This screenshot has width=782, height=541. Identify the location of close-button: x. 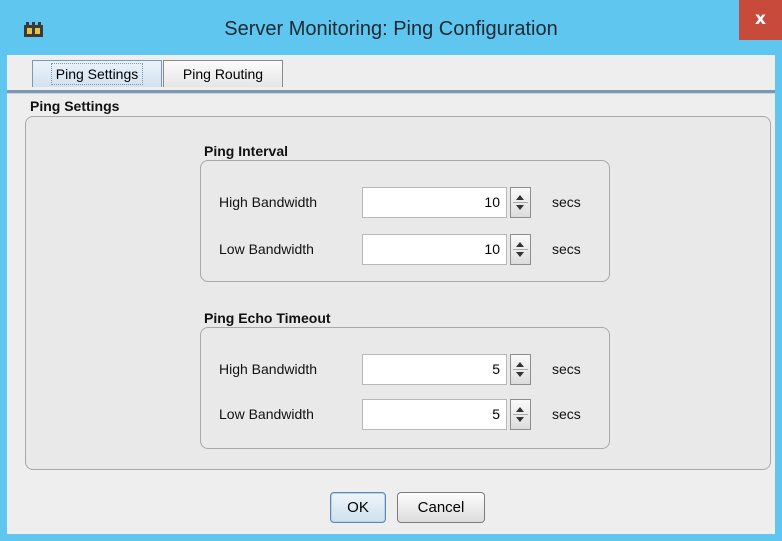
(760, 20).